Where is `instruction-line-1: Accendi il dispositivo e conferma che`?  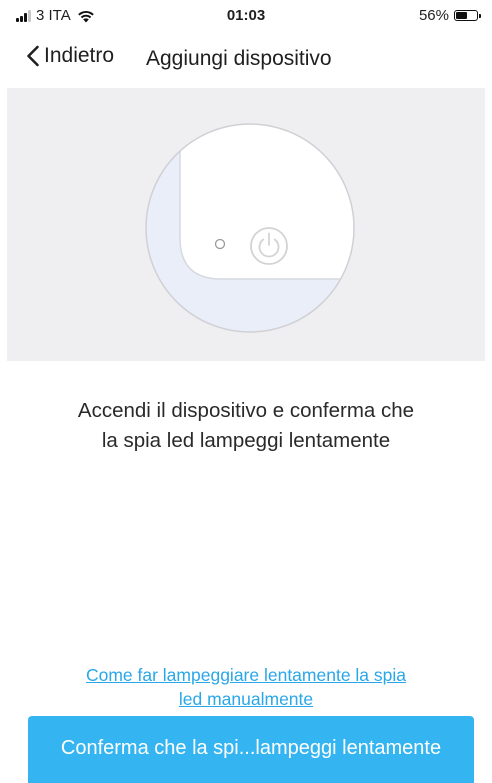
instruction-line-1: Accendi il dispositivo e conferma che is located at coordinates (246, 410).